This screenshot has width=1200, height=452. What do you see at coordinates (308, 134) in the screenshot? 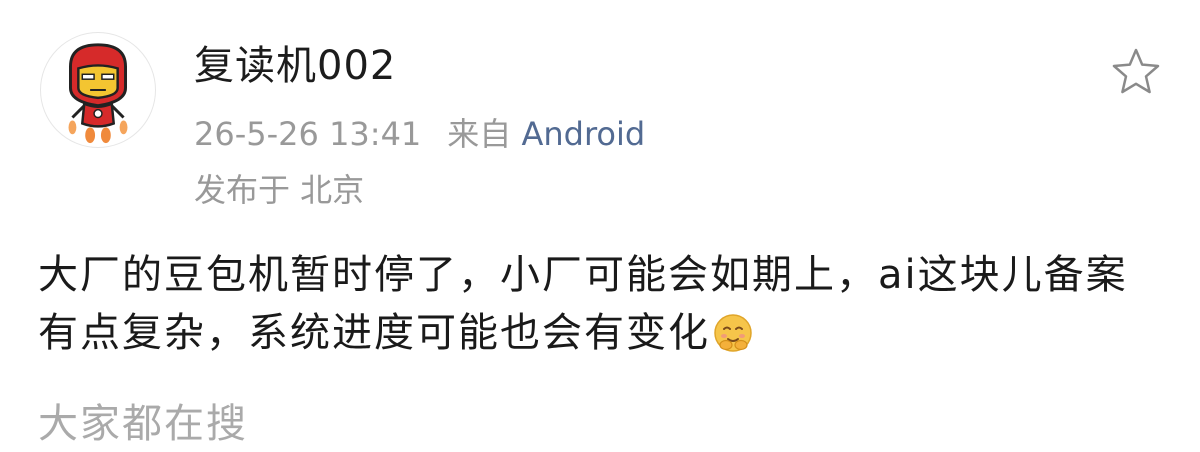
I see `post-timestamp: 26-5-26 13:41` at bounding box center [308, 134].